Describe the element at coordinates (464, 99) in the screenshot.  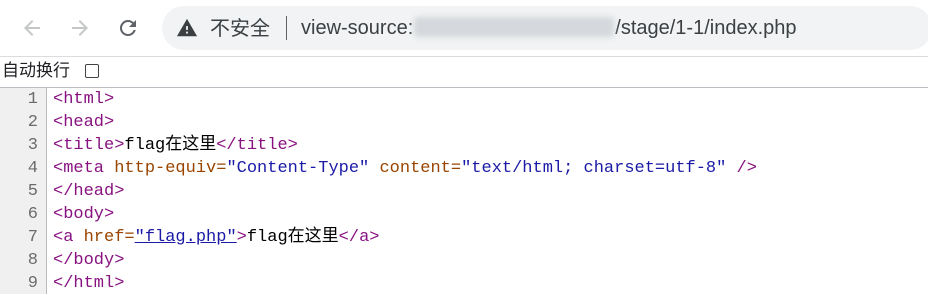
I see `source-line: 1 <html>` at that location.